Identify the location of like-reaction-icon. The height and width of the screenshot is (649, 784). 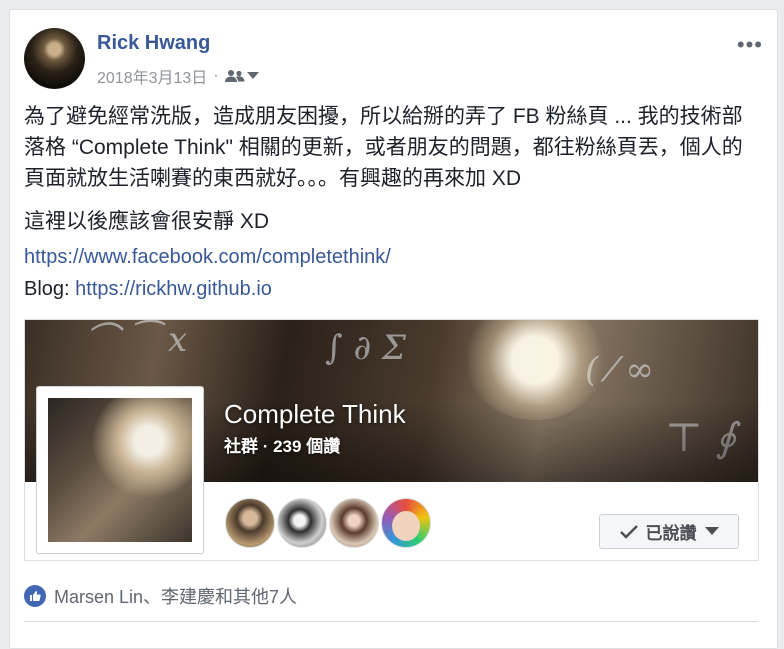
(35, 596).